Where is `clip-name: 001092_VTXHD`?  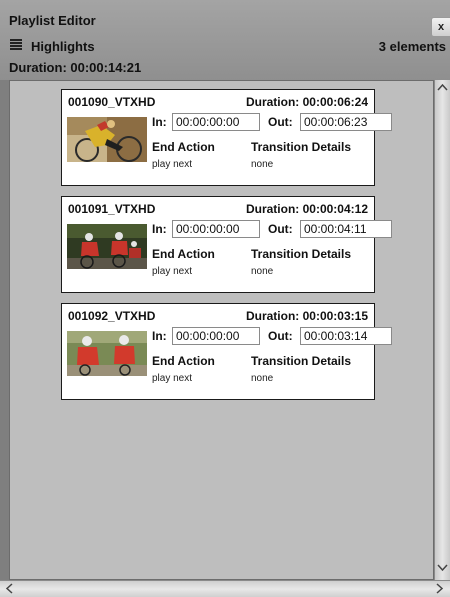 clip-name: 001092_VTXHD is located at coordinates (112, 316).